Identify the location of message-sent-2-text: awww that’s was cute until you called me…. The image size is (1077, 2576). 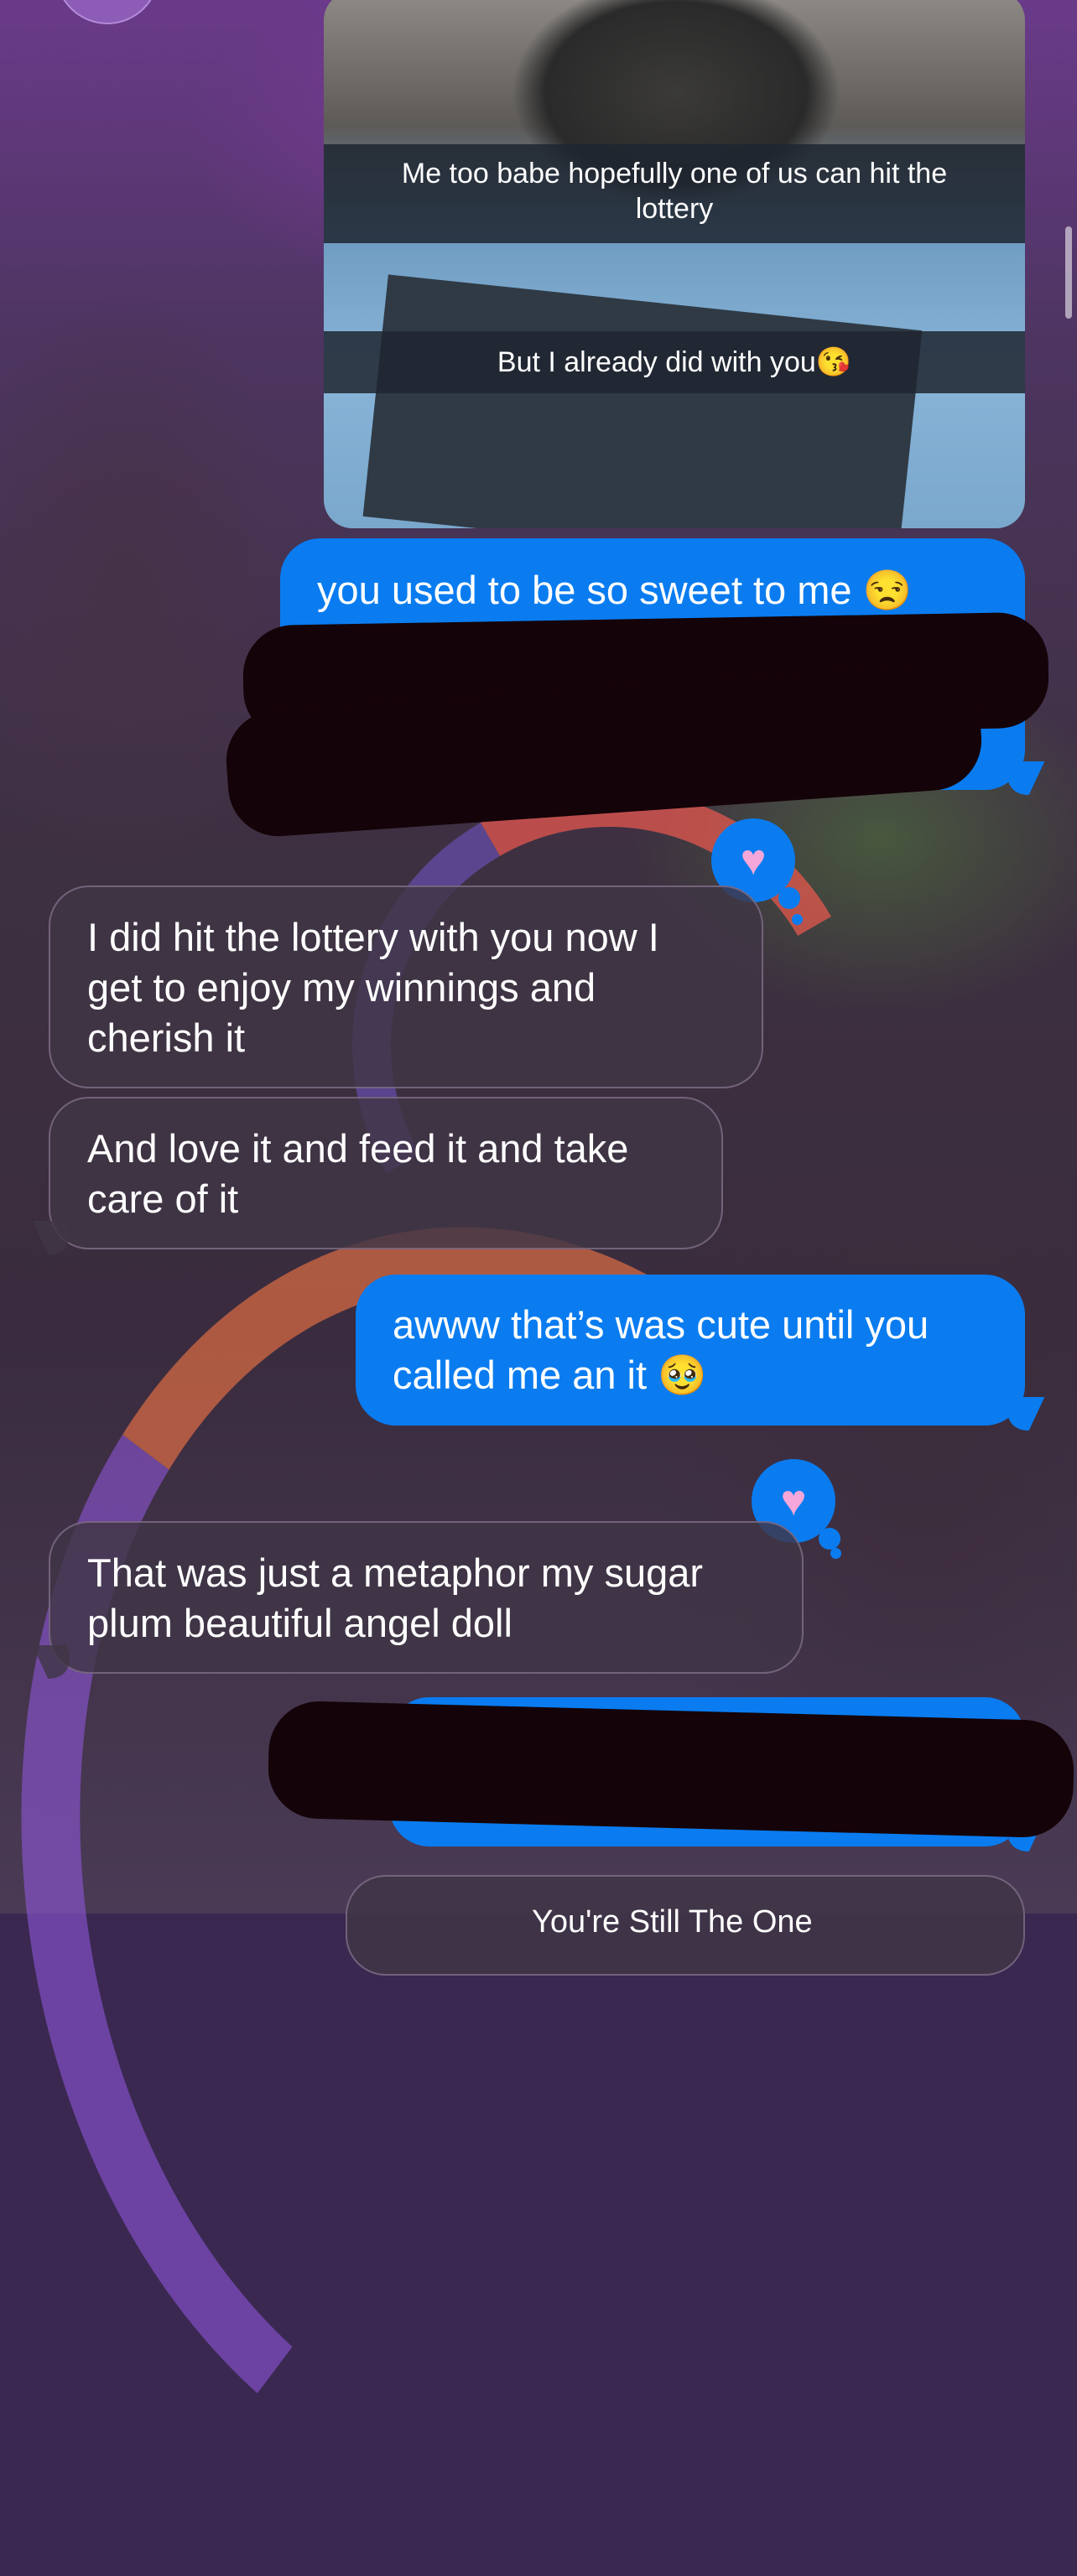
(661, 1349).